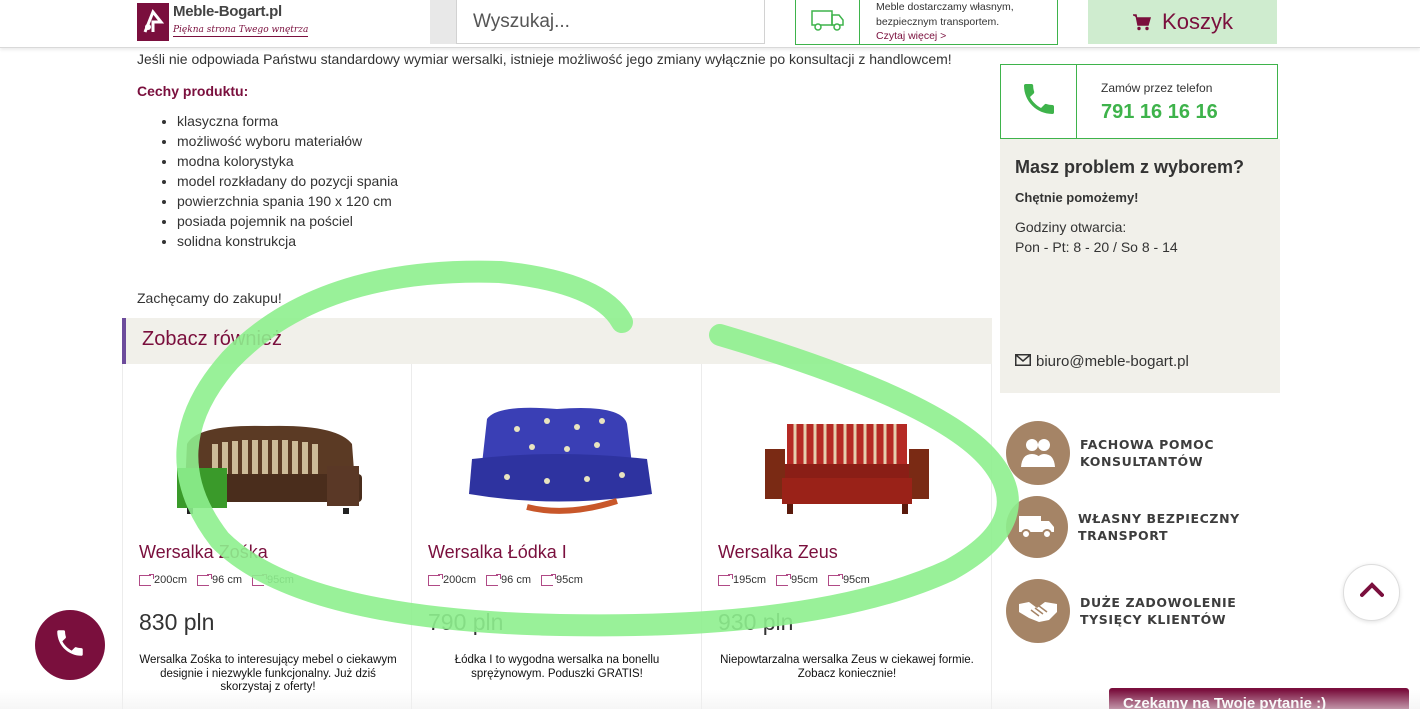 The image size is (1420, 709). I want to click on phone-label: Zamów przez telefon, so click(1157, 88).